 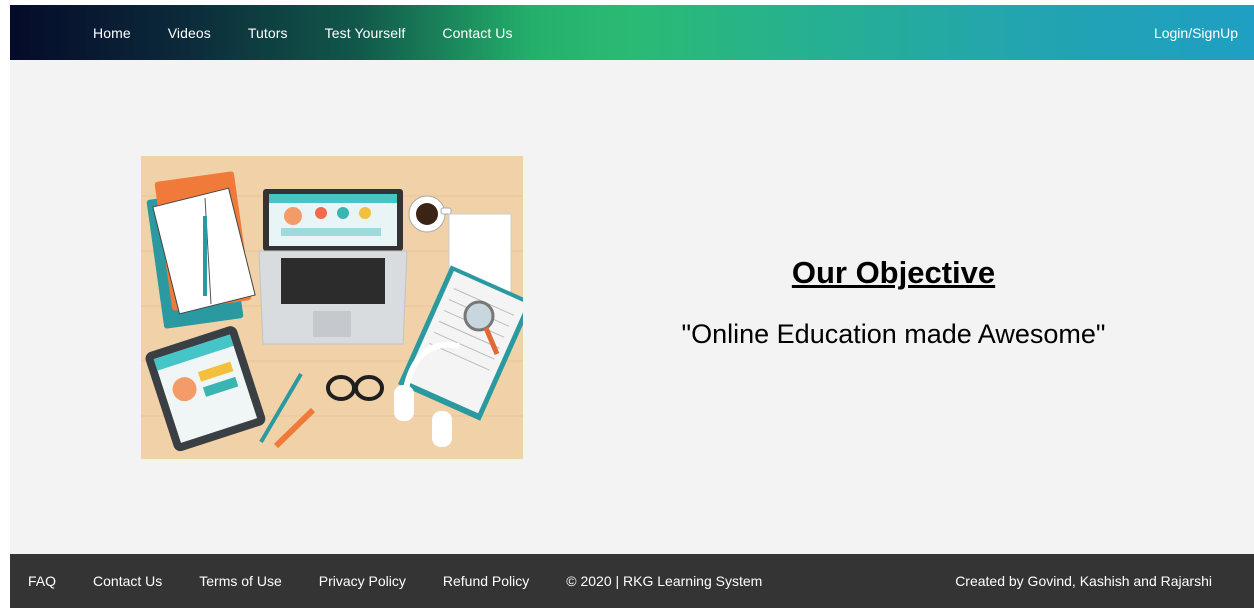 I want to click on nav-videos: Videos, so click(x=189, y=33).